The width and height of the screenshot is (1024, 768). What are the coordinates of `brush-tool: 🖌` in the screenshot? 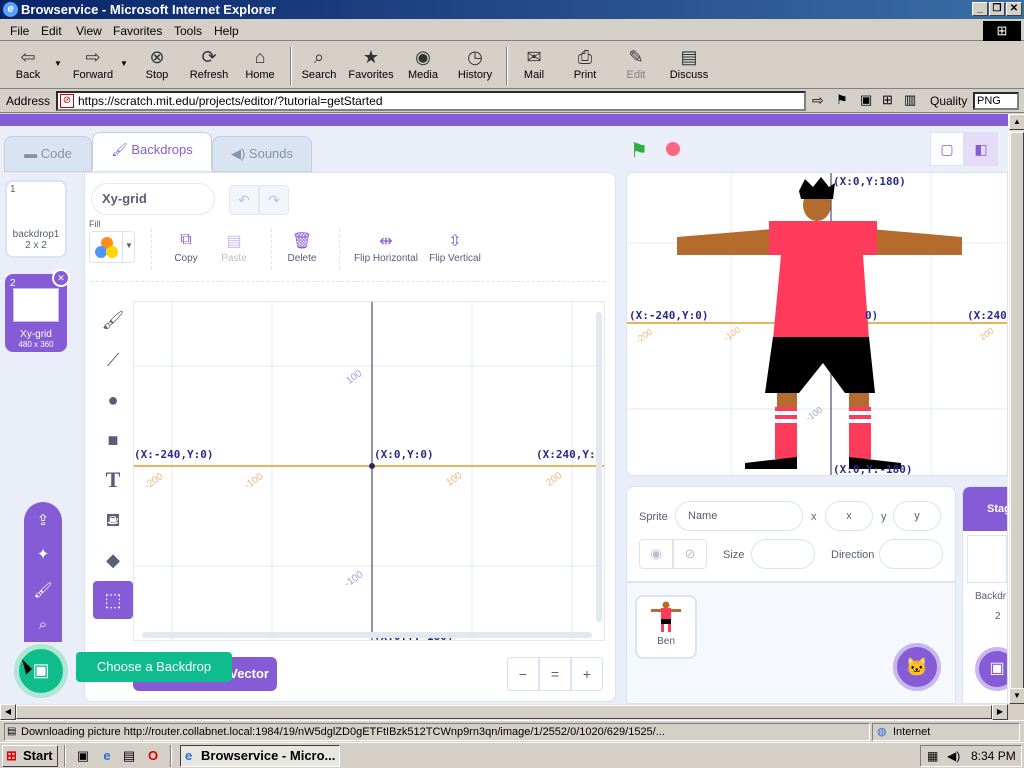 It's located at (113, 320).